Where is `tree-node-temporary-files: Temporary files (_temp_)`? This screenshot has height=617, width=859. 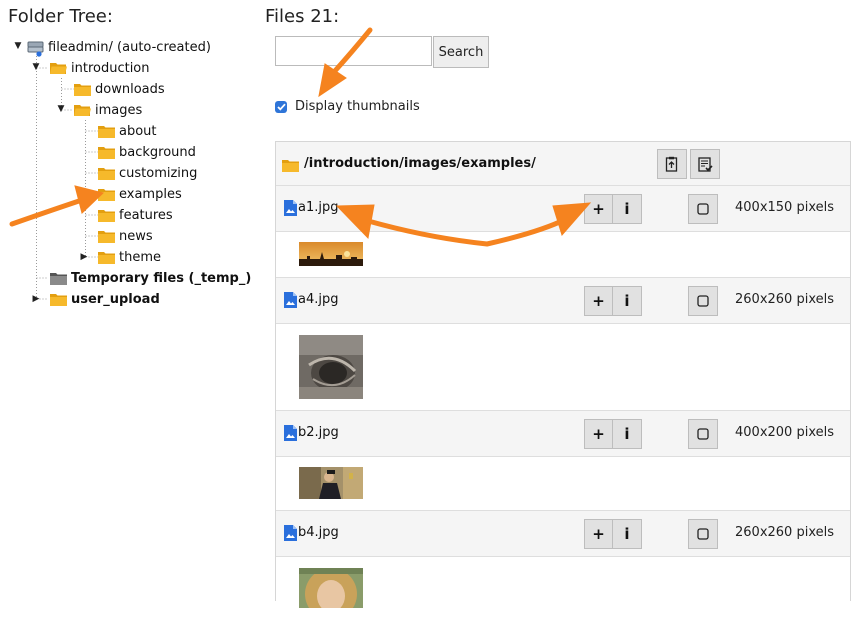 tree-node-temporary-files: Temporary files (_temp_) is located at coordinates (150, 278).